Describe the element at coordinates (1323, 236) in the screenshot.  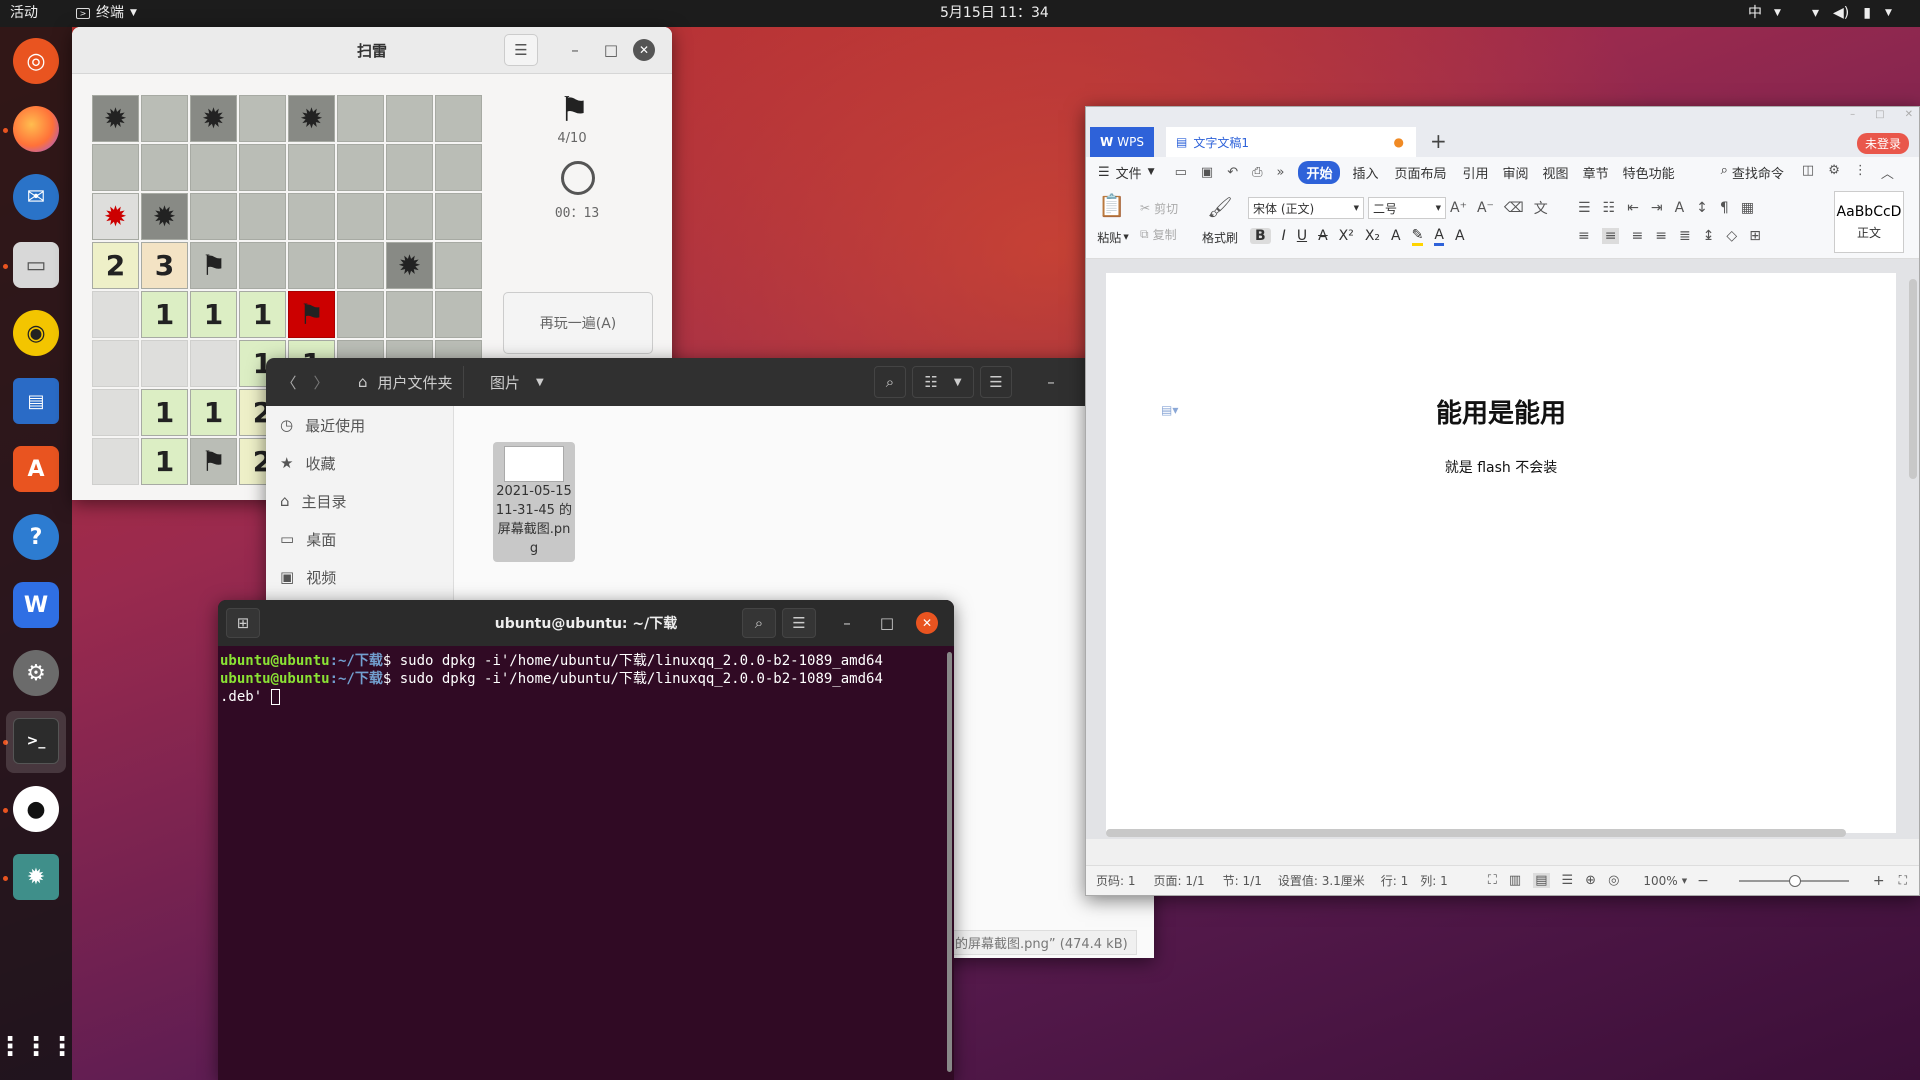
I see `strikethrough-icon: A` at that location.